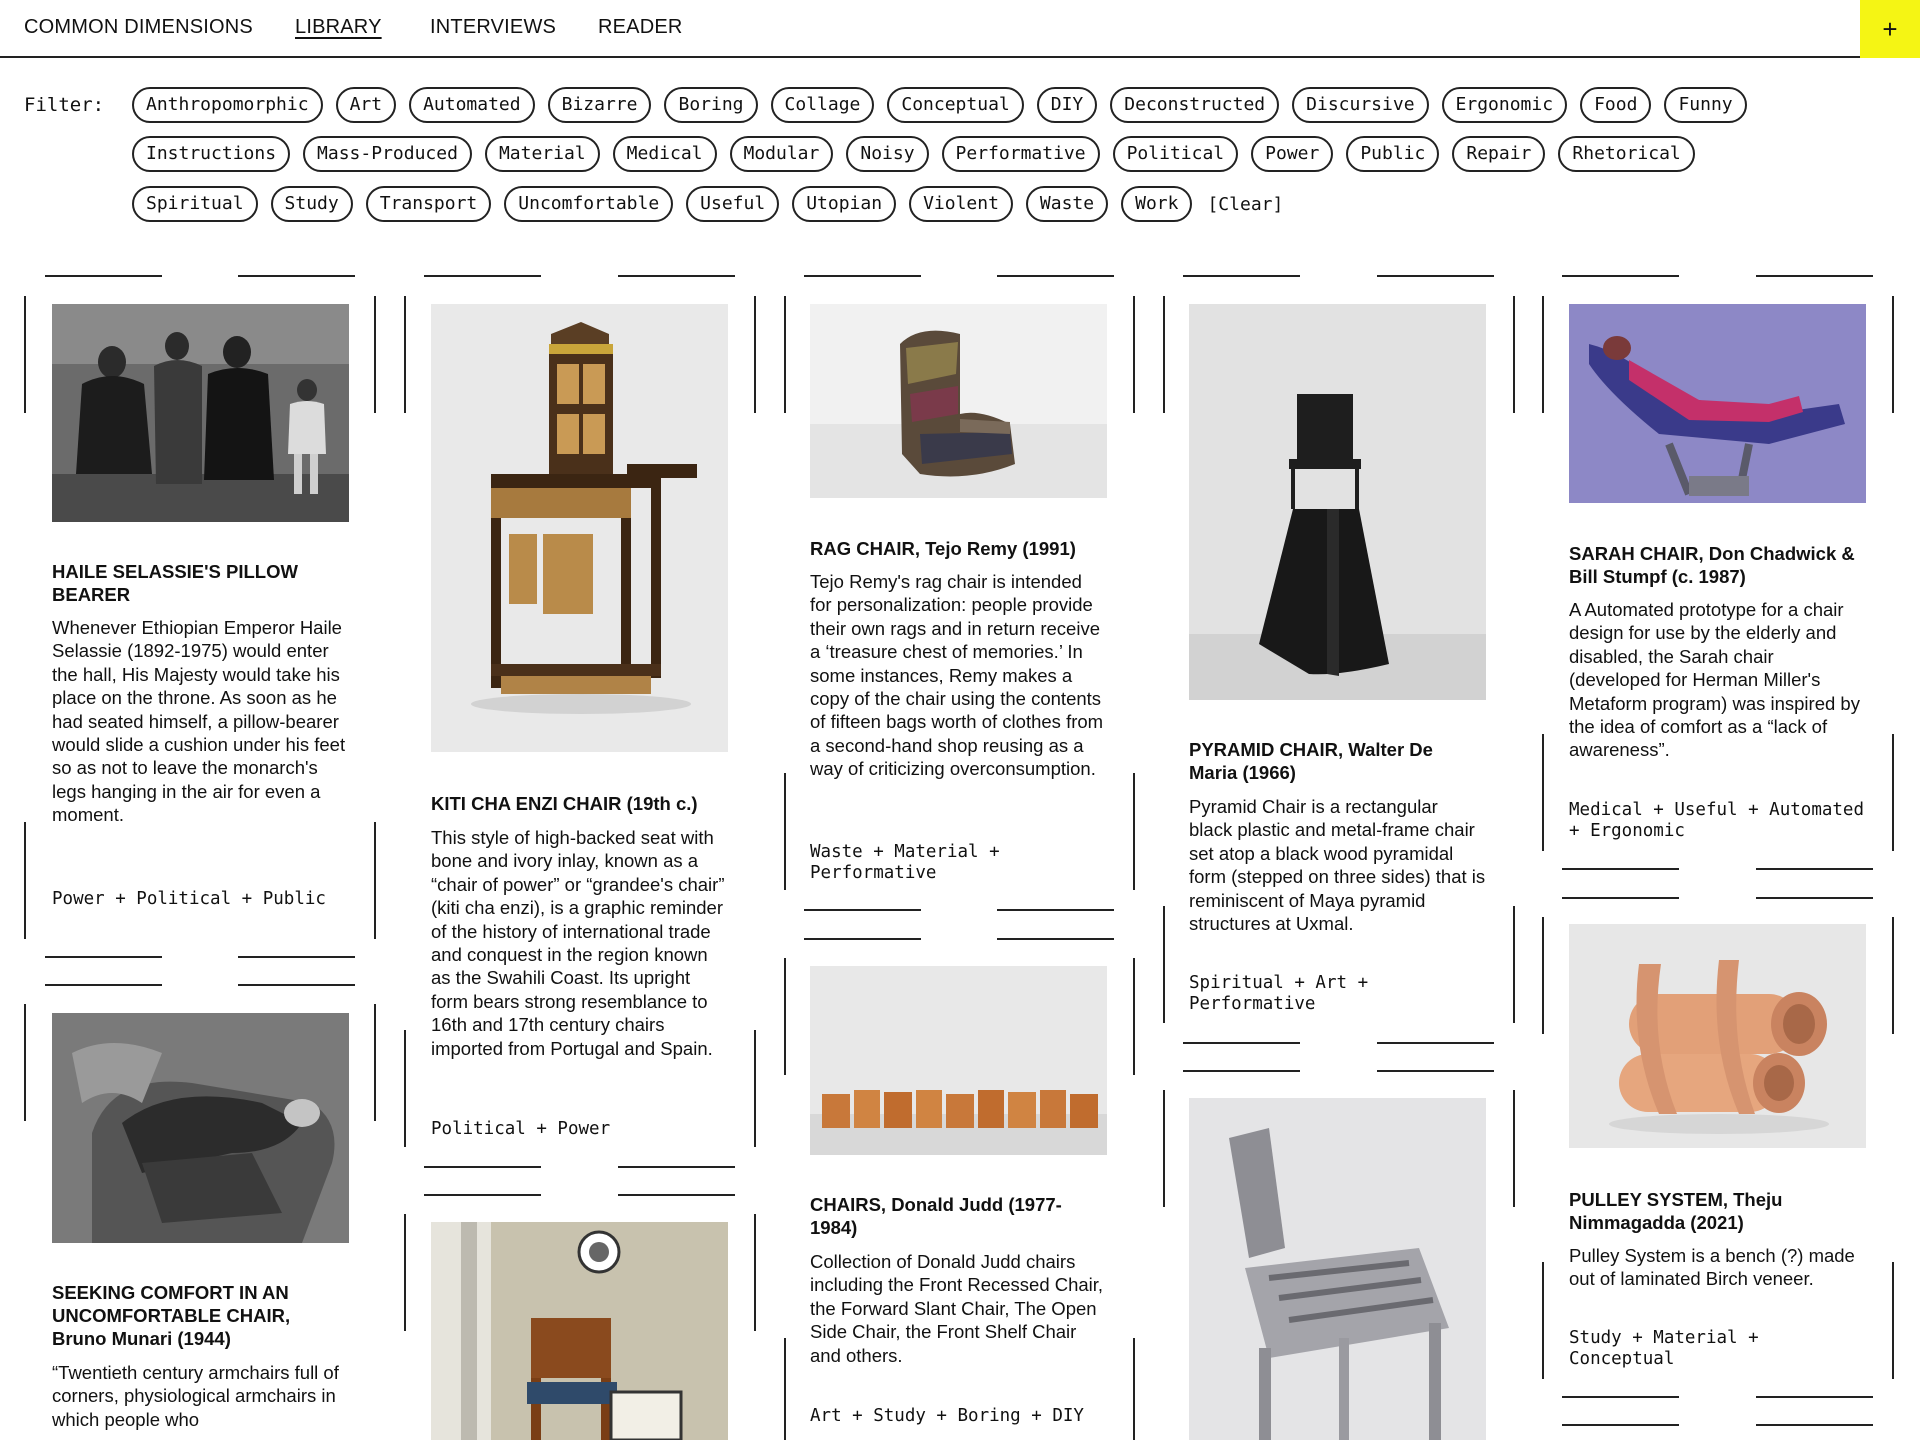 The height and width of the screenshot is (1440, 1920). What do you see at coordinates (1337, 502) in the screenshot?
I see `pyramid-chair-photo` at bounding box center [1337, 502].